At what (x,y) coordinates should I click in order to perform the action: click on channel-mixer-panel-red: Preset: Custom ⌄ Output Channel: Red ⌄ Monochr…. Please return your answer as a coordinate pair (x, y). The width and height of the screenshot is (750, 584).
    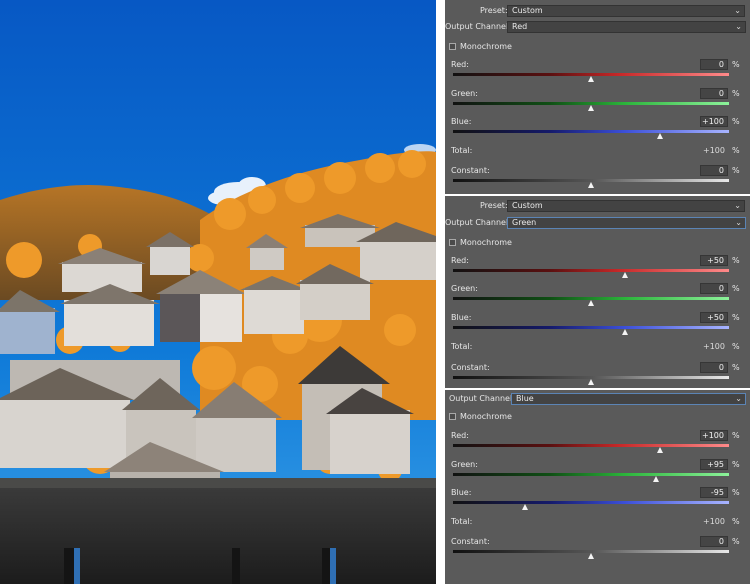
    Looking at the image, I should click on (597, 97).